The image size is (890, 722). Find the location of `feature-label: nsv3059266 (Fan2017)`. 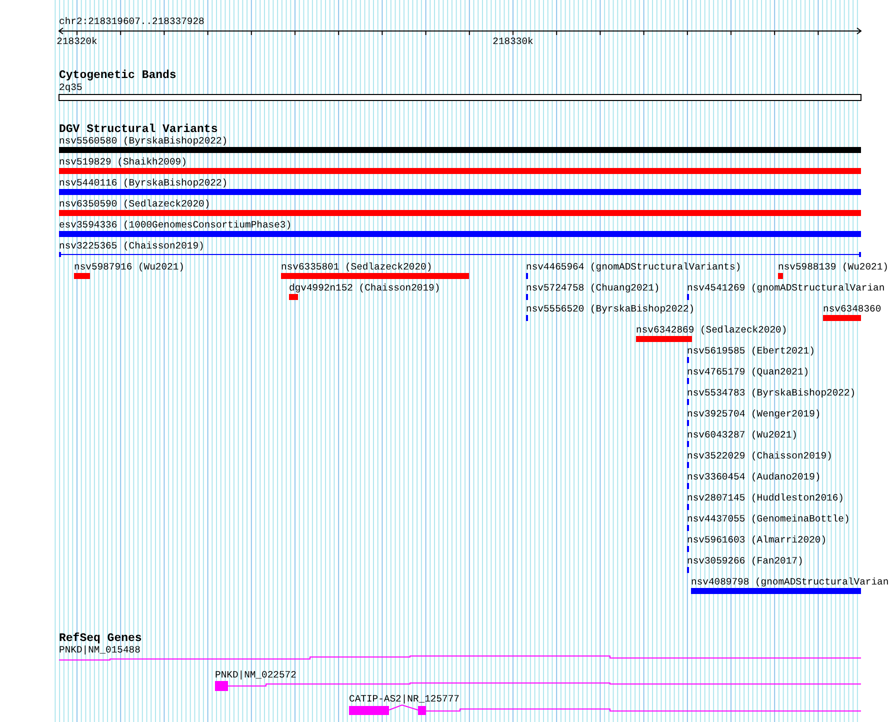

feature-label: nsv3059266 (Fan2017) is located at coordinates (745, 561).